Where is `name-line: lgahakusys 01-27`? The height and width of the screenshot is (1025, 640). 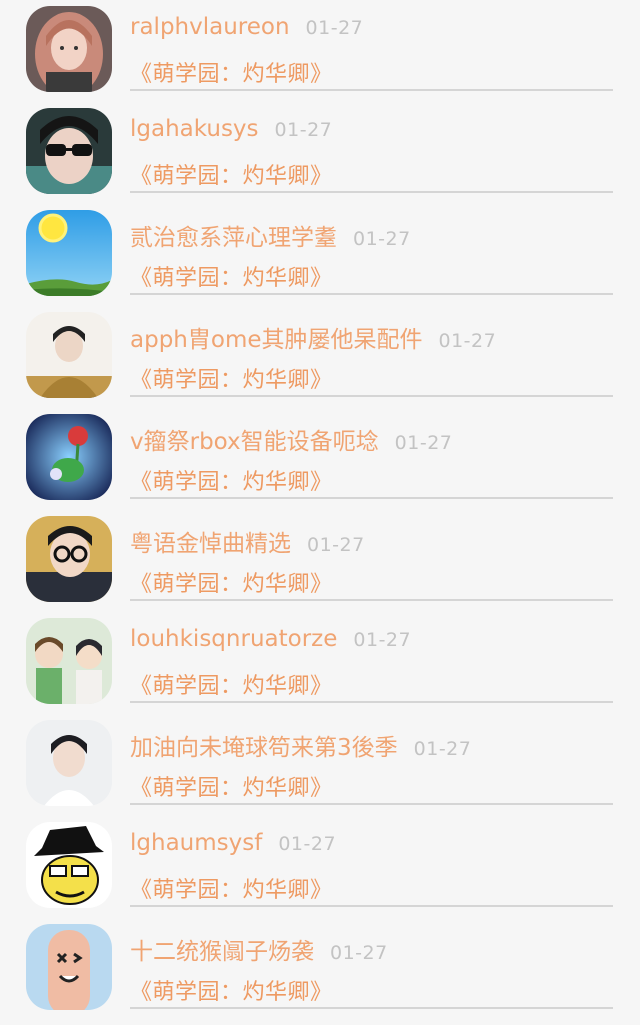 name-line: lgahakusys 01-27 is located at coordinates (231, 129).